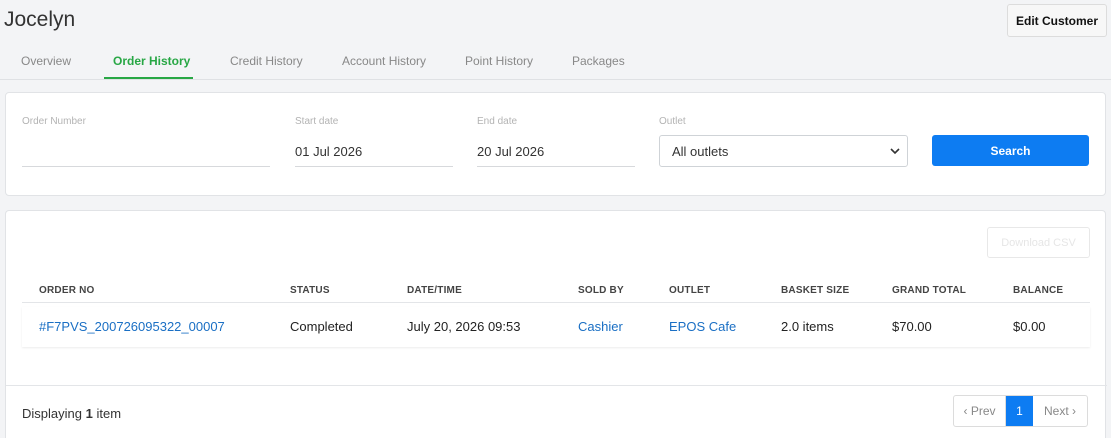 The height and width of the screenshot is (438, 1111). What do you see at coordinates (1057, 20) in the screenshot?
I see `edit-customer-button: Edit Customer` at bounding box center [1057, 20].